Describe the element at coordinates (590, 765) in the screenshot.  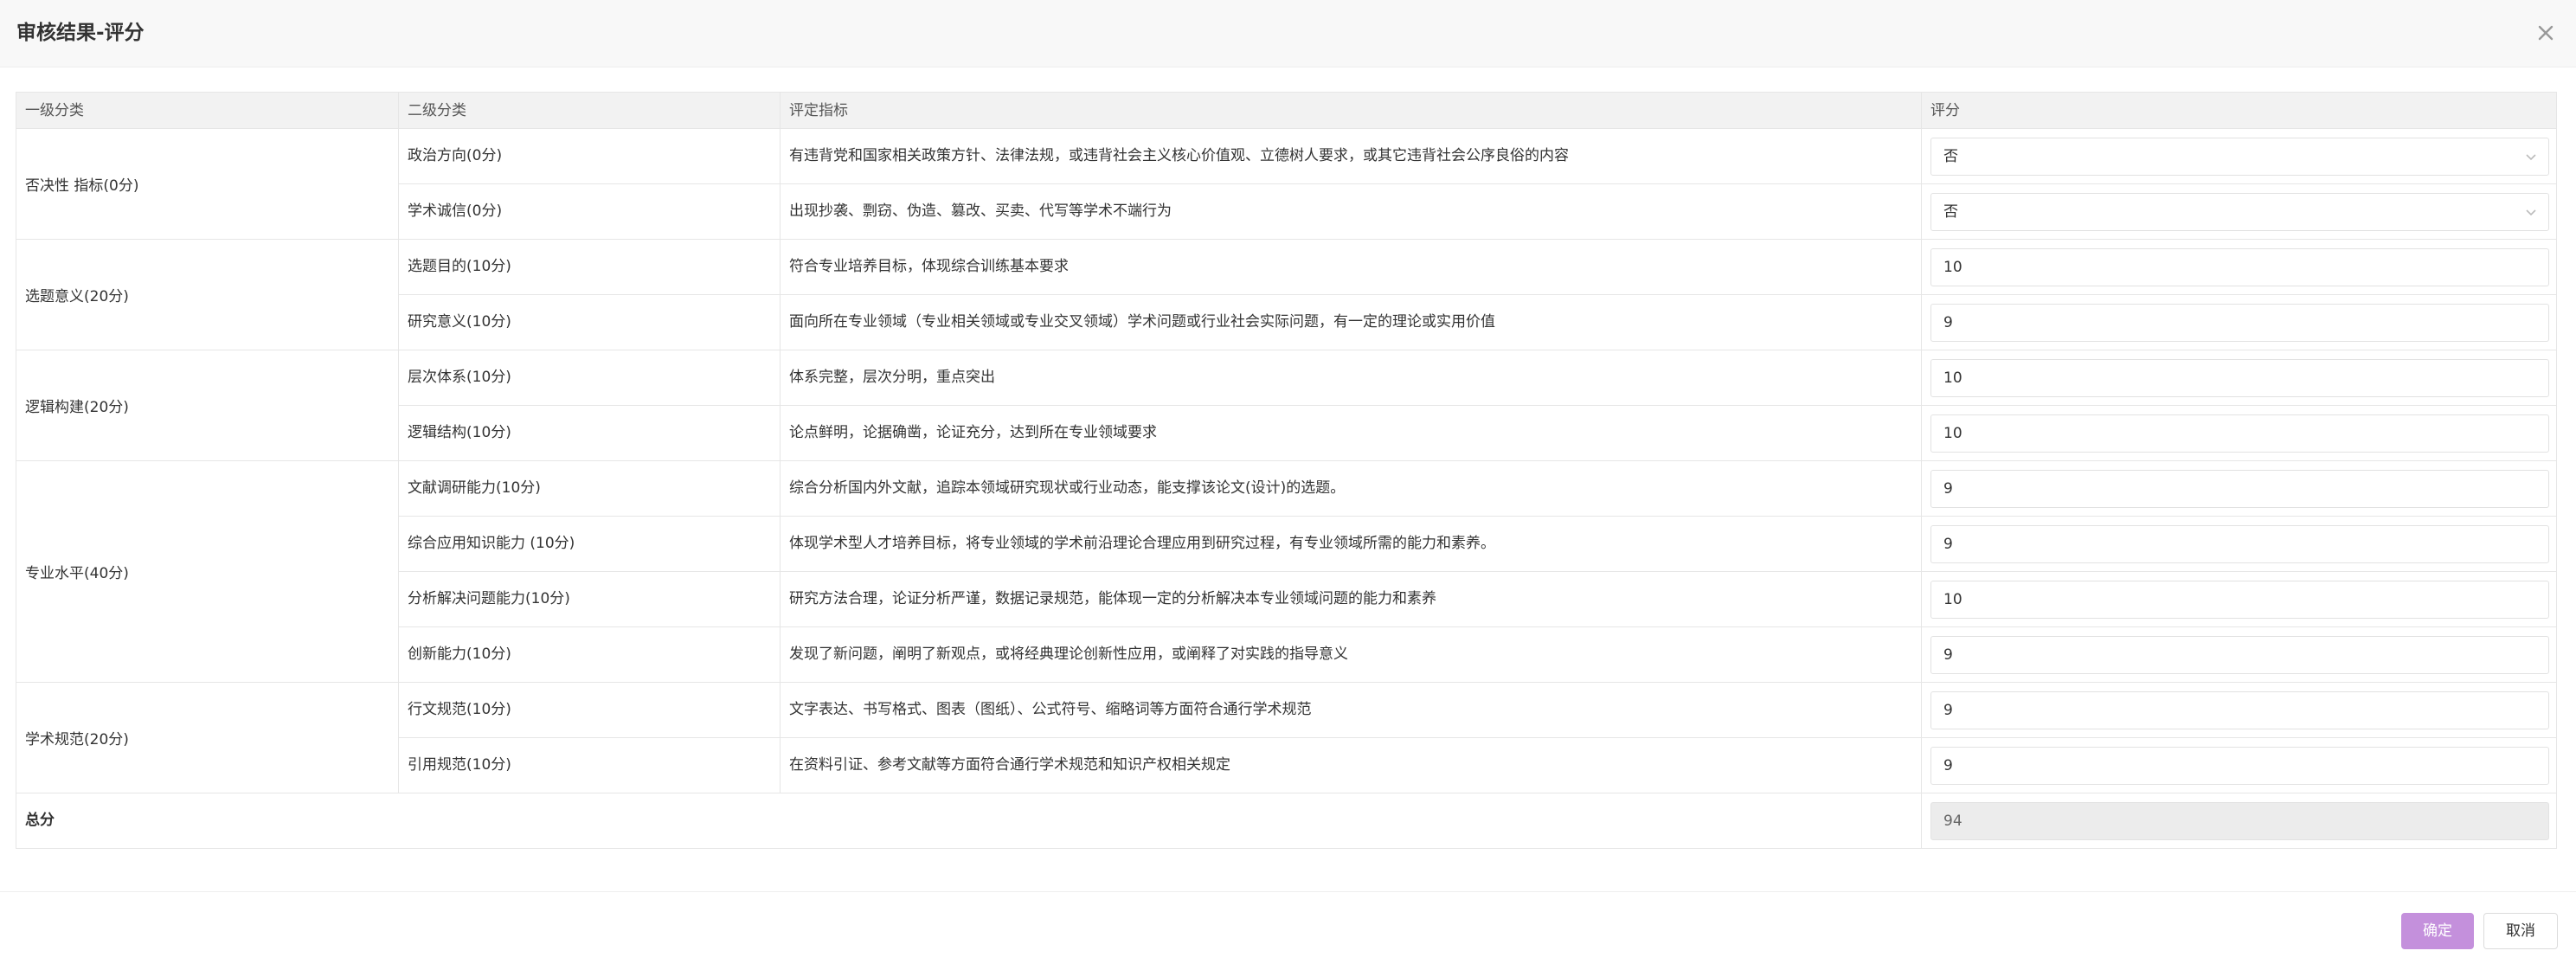
I see `sub-category: 引用规范(10分)` at that location.